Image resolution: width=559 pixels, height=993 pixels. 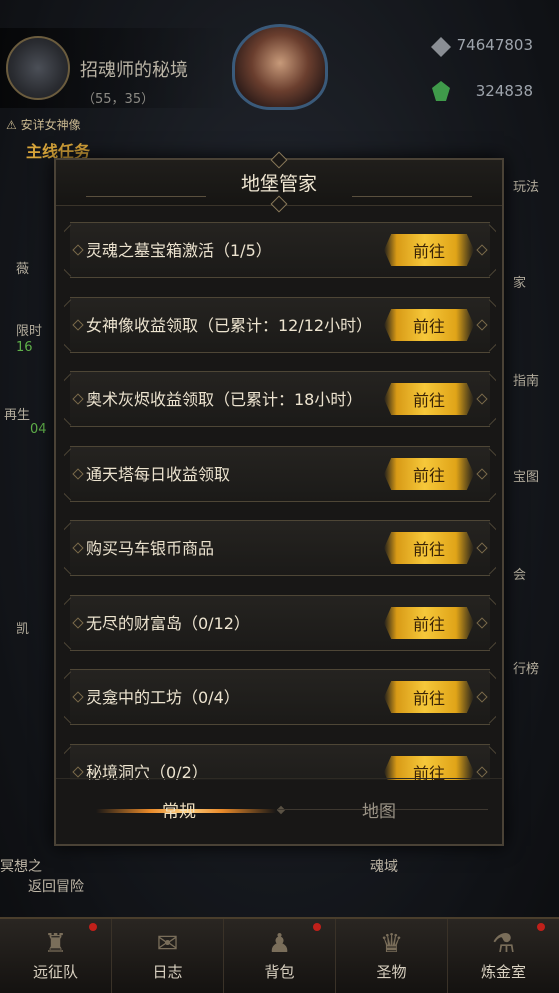 I want to click on right-label-1: 玩法, so click(x=526, y=185).